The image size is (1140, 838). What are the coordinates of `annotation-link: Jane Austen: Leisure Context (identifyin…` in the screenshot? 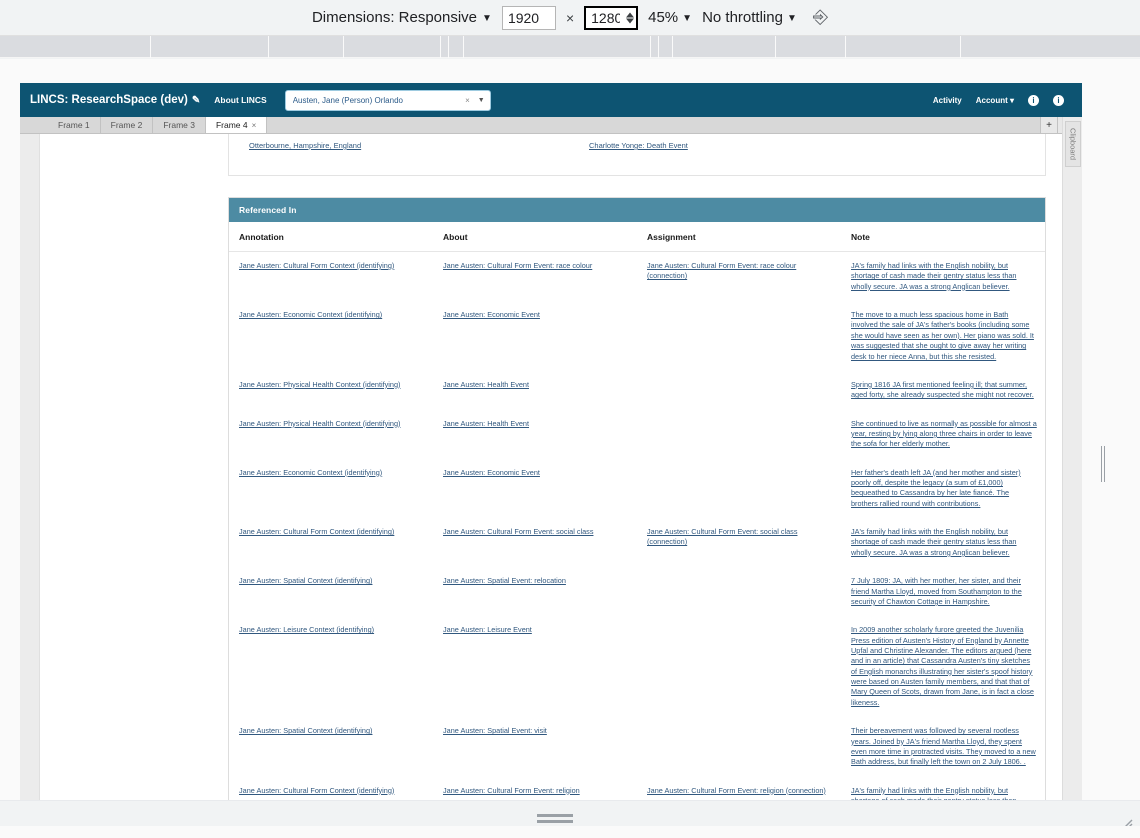 It's located at (306, 629).